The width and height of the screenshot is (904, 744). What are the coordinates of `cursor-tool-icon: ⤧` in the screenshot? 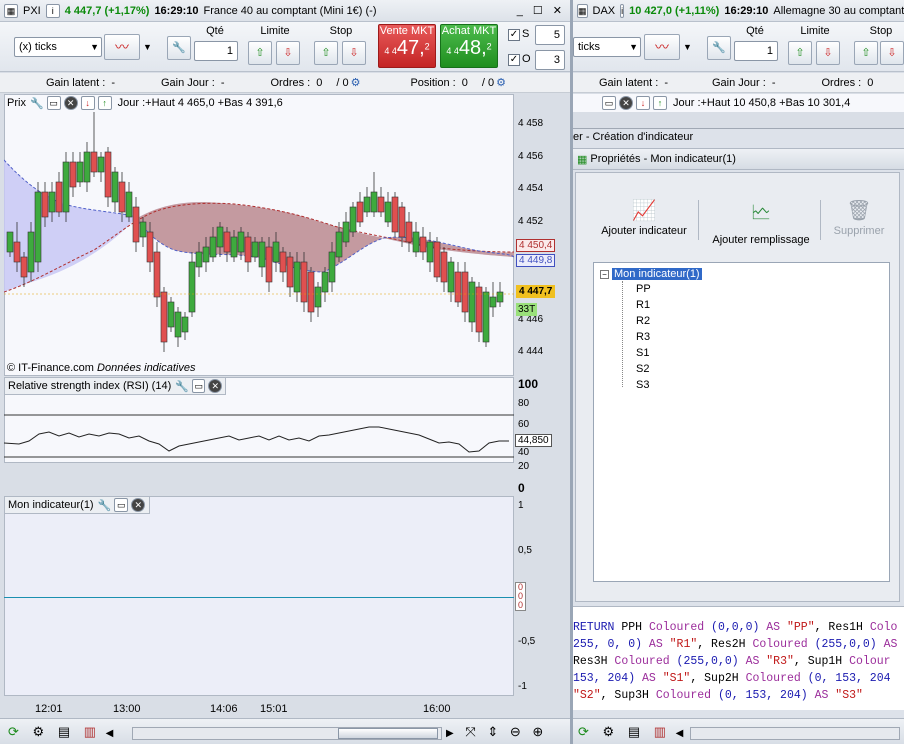 It's located at (470, 731).